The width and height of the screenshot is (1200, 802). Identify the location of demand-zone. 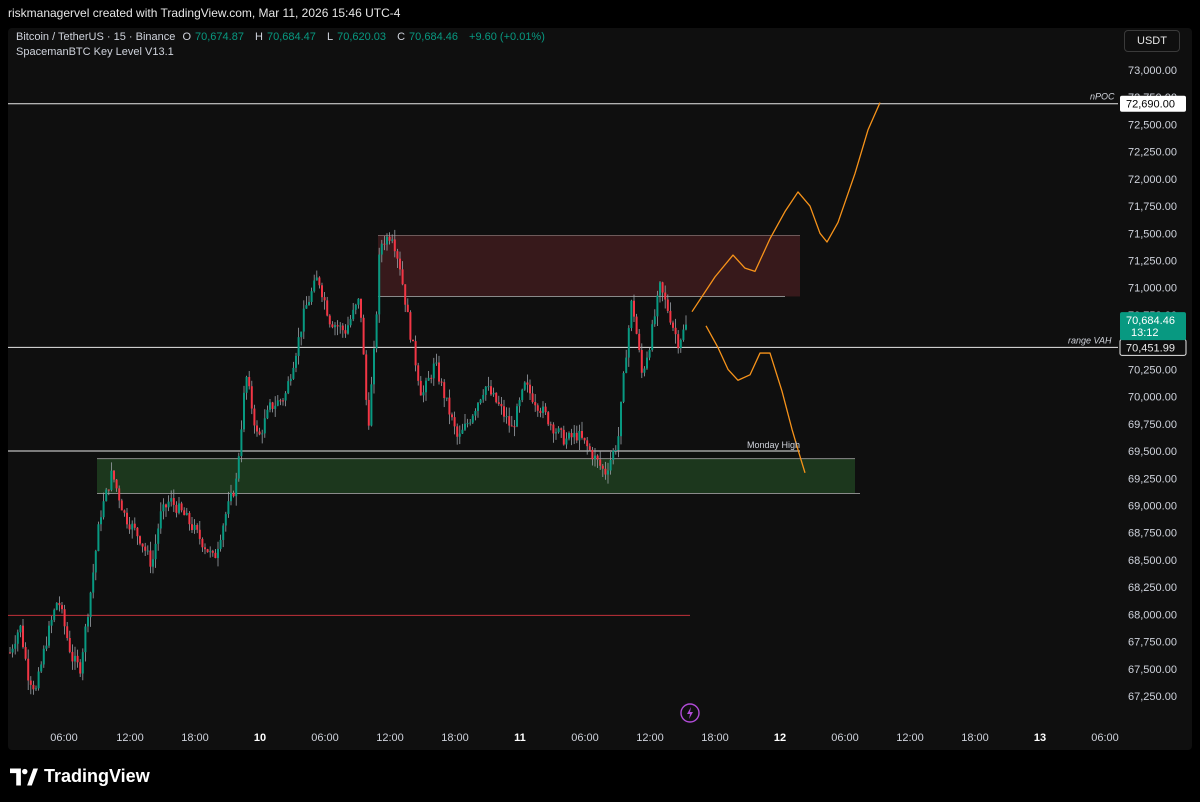
(476, 476).